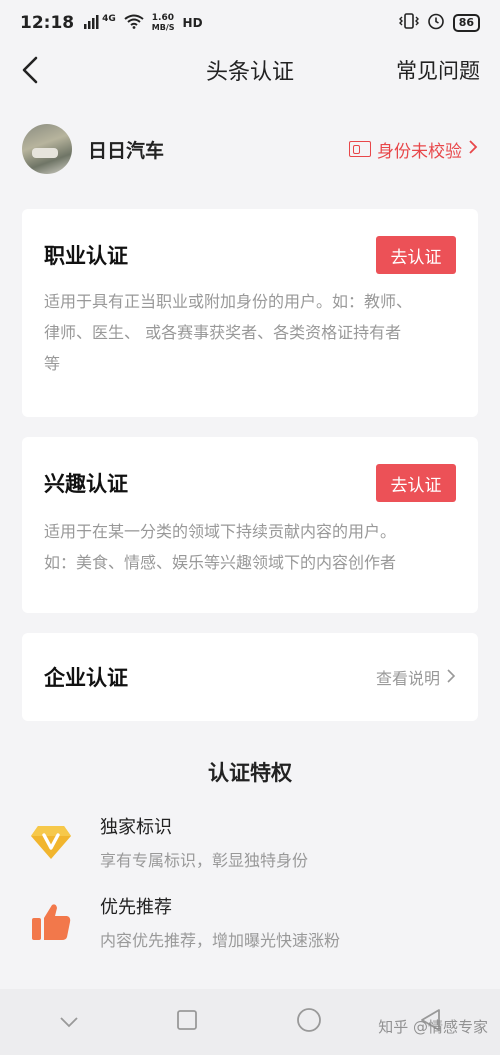 The width and height of the screenshot is (500, 1055). I want to click on desc-line: 适用于具有正当职业或附加身份的用户。如：教师、, so click(228, 301).